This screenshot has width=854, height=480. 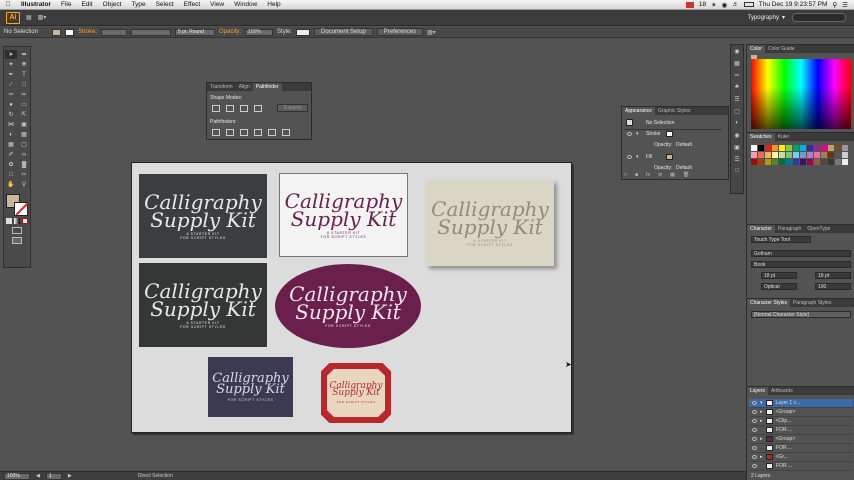 What do you see at coordinates (245, 4) in the screenshot?
I see `menu-window: Window` at bounding box center [245, 4].